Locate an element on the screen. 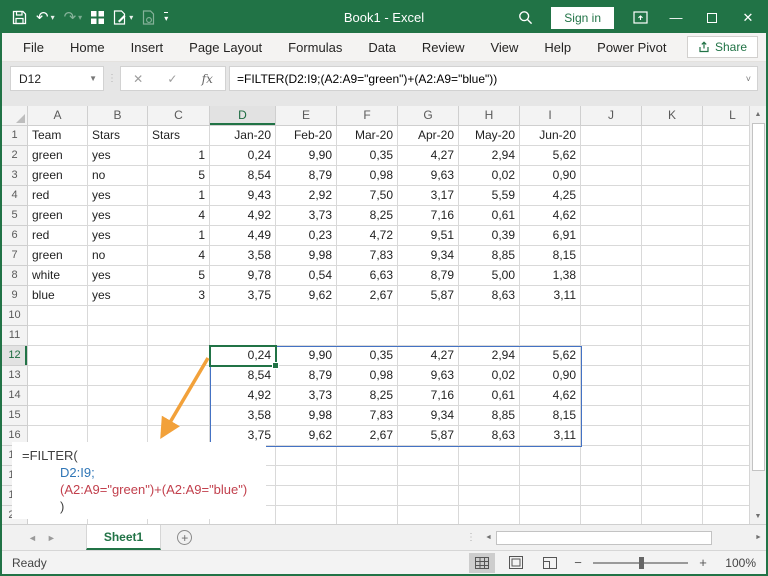 This screenshot has height=576, width=768. cell-B4: yes is located at coordinates (118, 196).